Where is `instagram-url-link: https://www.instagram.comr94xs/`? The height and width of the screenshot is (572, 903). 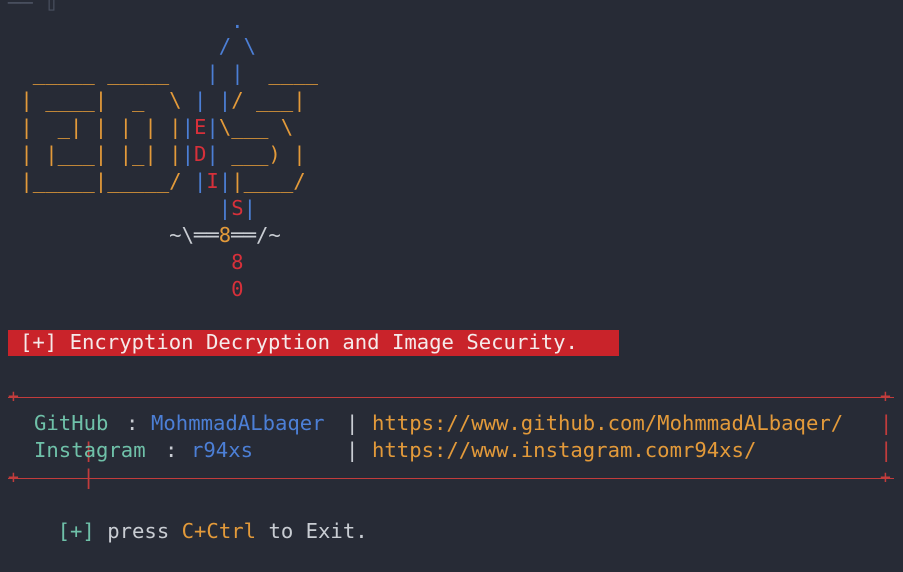 instagram-url-link: https://www.instagram.comr94xs/ is located at coordinates (564, 450).